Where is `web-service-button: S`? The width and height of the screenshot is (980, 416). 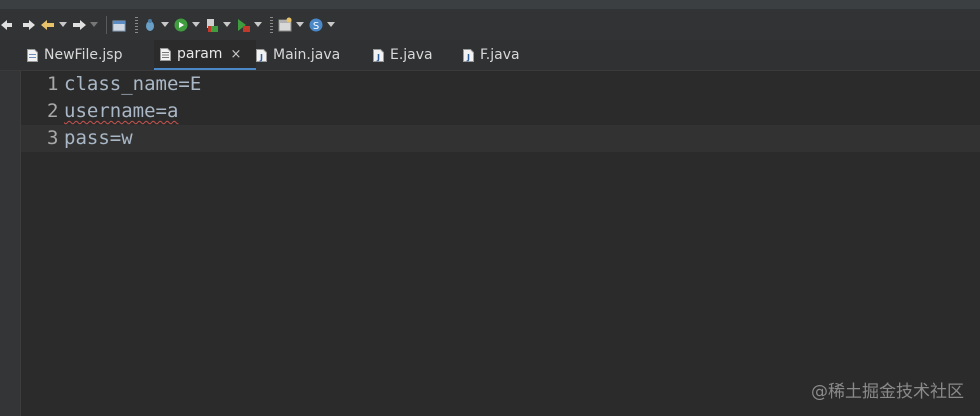 web-service-button: S is located at coordinates (321, 25).